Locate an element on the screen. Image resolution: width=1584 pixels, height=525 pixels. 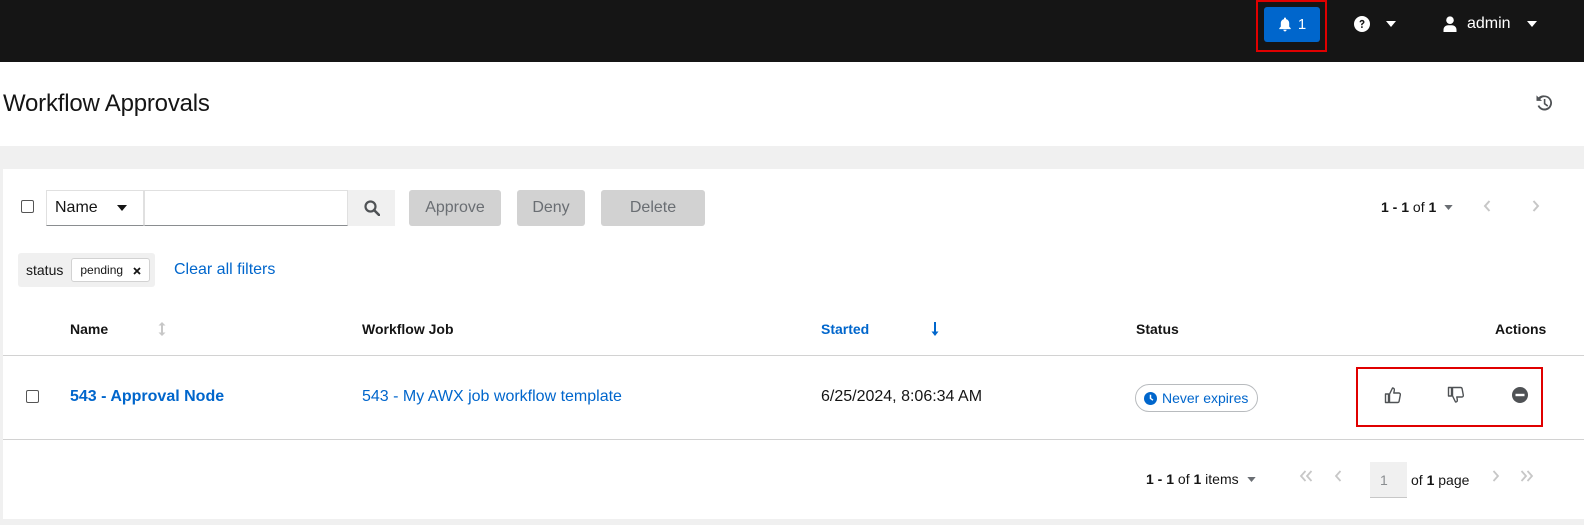
bottom-pager-of: of is located at coordinates (1183, 479).